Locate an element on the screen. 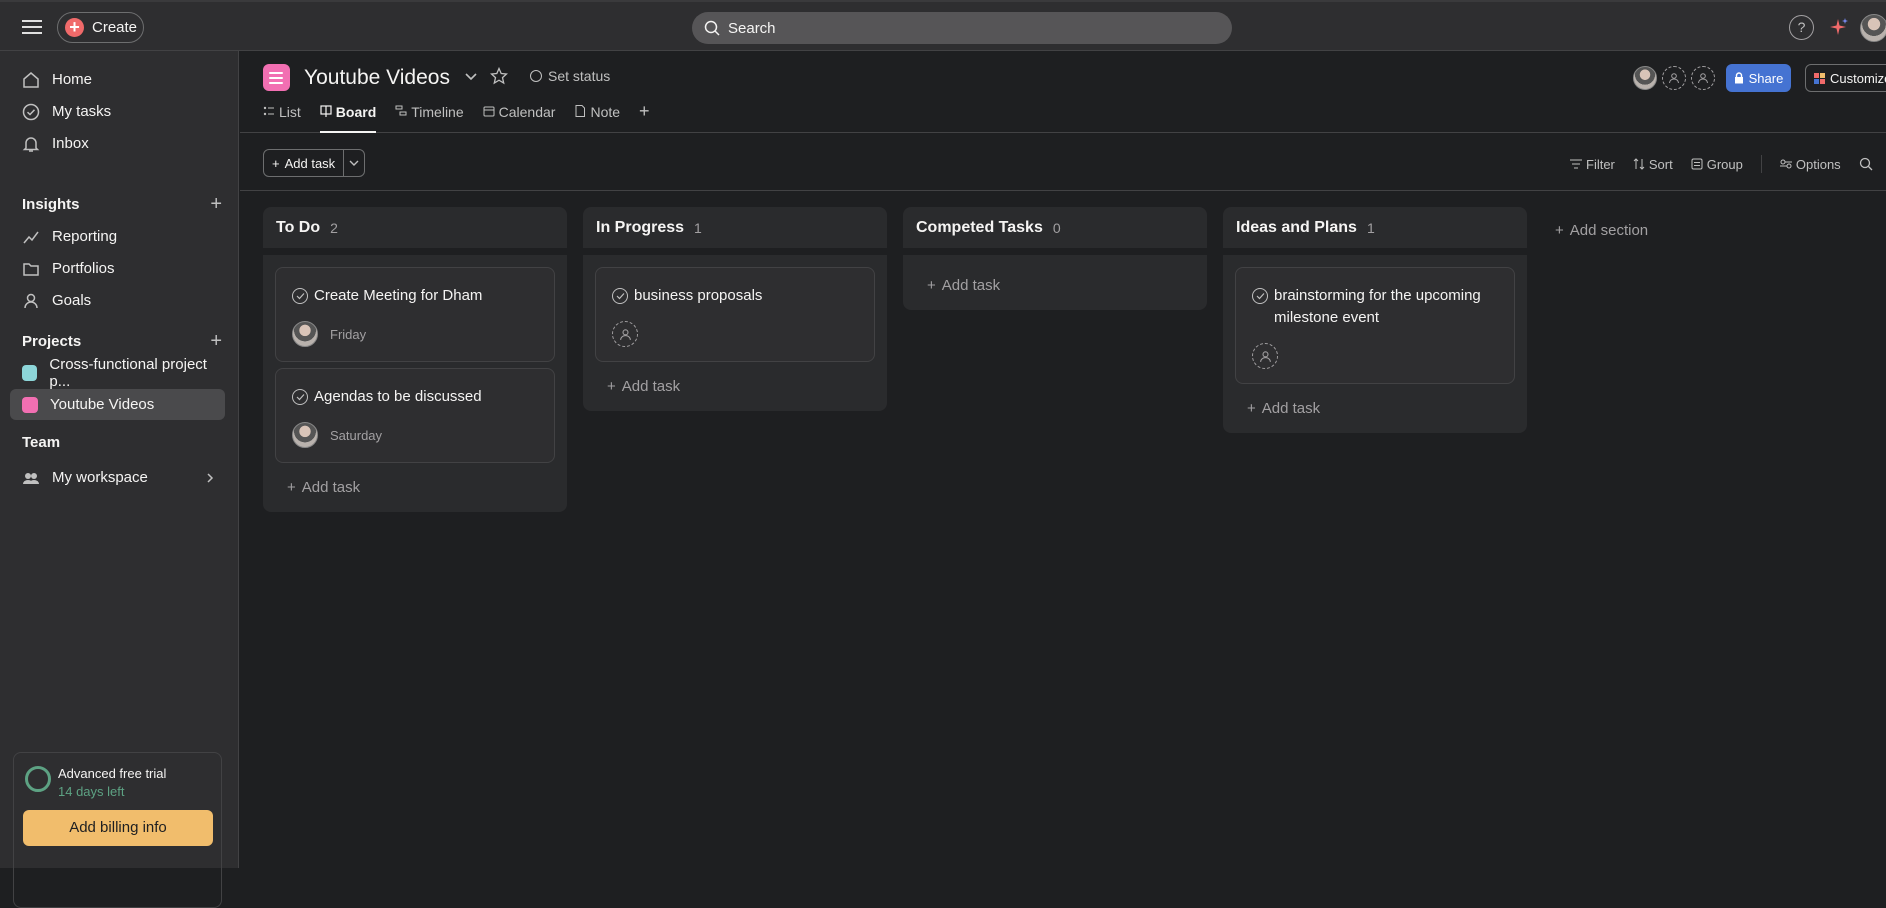 This screenshot has width=1886, height=908. column-header: Competed Tasks 0 is located at coordinates (1055, 231).